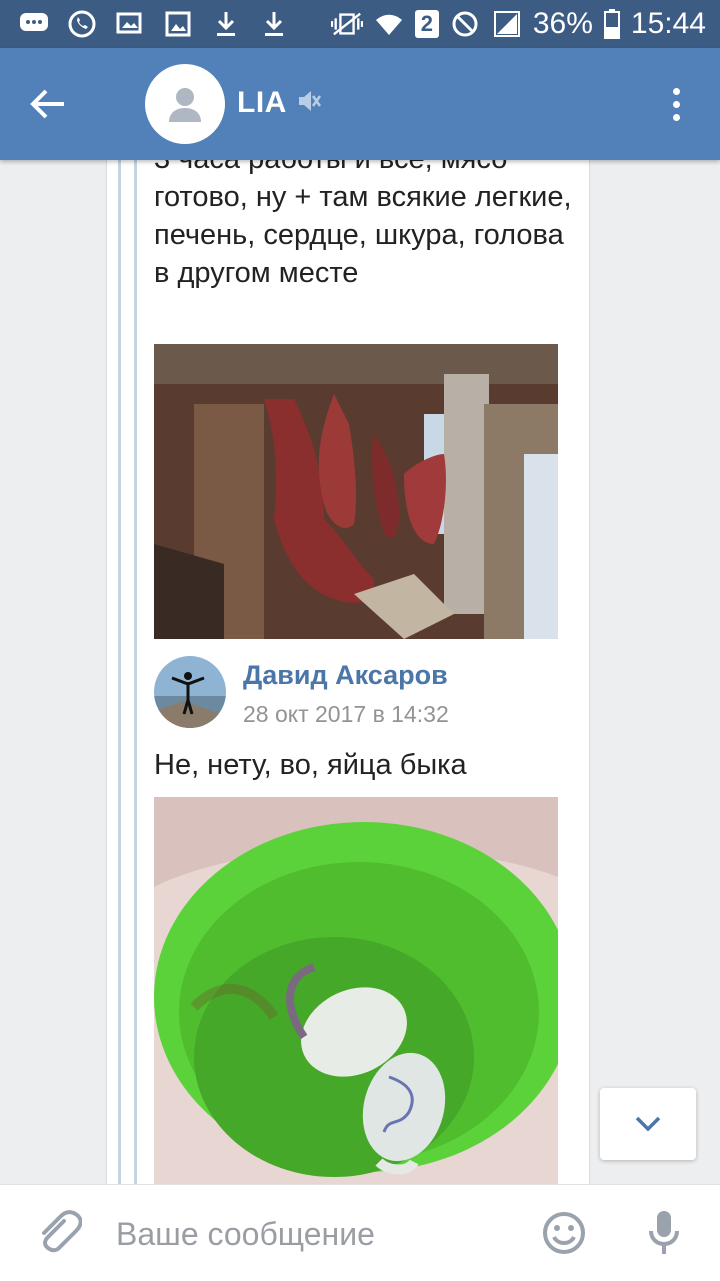 The height and width of the screenshot is (1281, 720). What do you see at coordinates (190, 692) in the screenshot?
I see `sender-avatar` at bounding box center [190, 692].